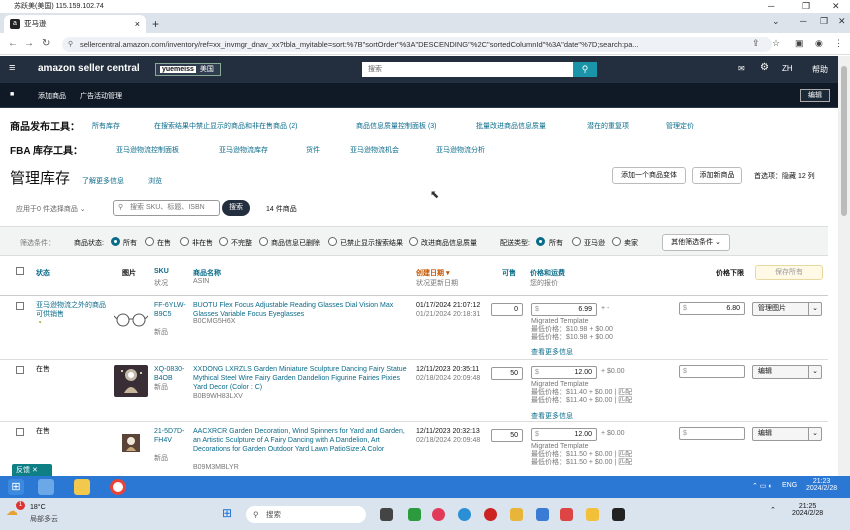 This screenshot has width=850, height=530. What do you see at coordinates (52, 96) in the screenshot?
I see `subnav-add-product: 添加商品` at bounding box center [52, 96].